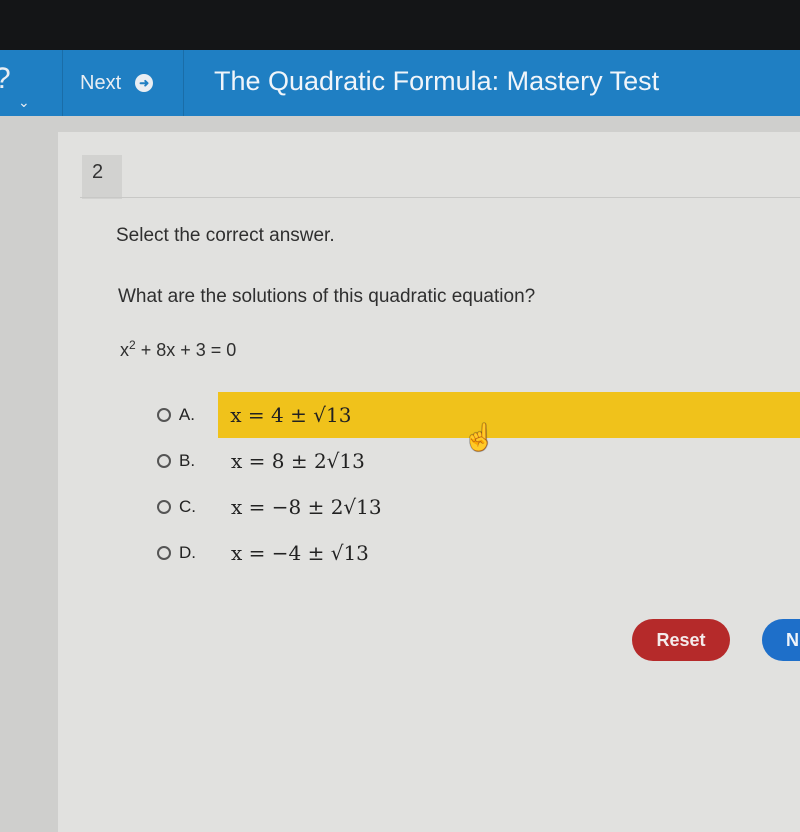  What do you see at coordinates (477, 553) in the screenshot?
I see `option-d: D. x = −4 ± √13` at bounding box center [477, 553].